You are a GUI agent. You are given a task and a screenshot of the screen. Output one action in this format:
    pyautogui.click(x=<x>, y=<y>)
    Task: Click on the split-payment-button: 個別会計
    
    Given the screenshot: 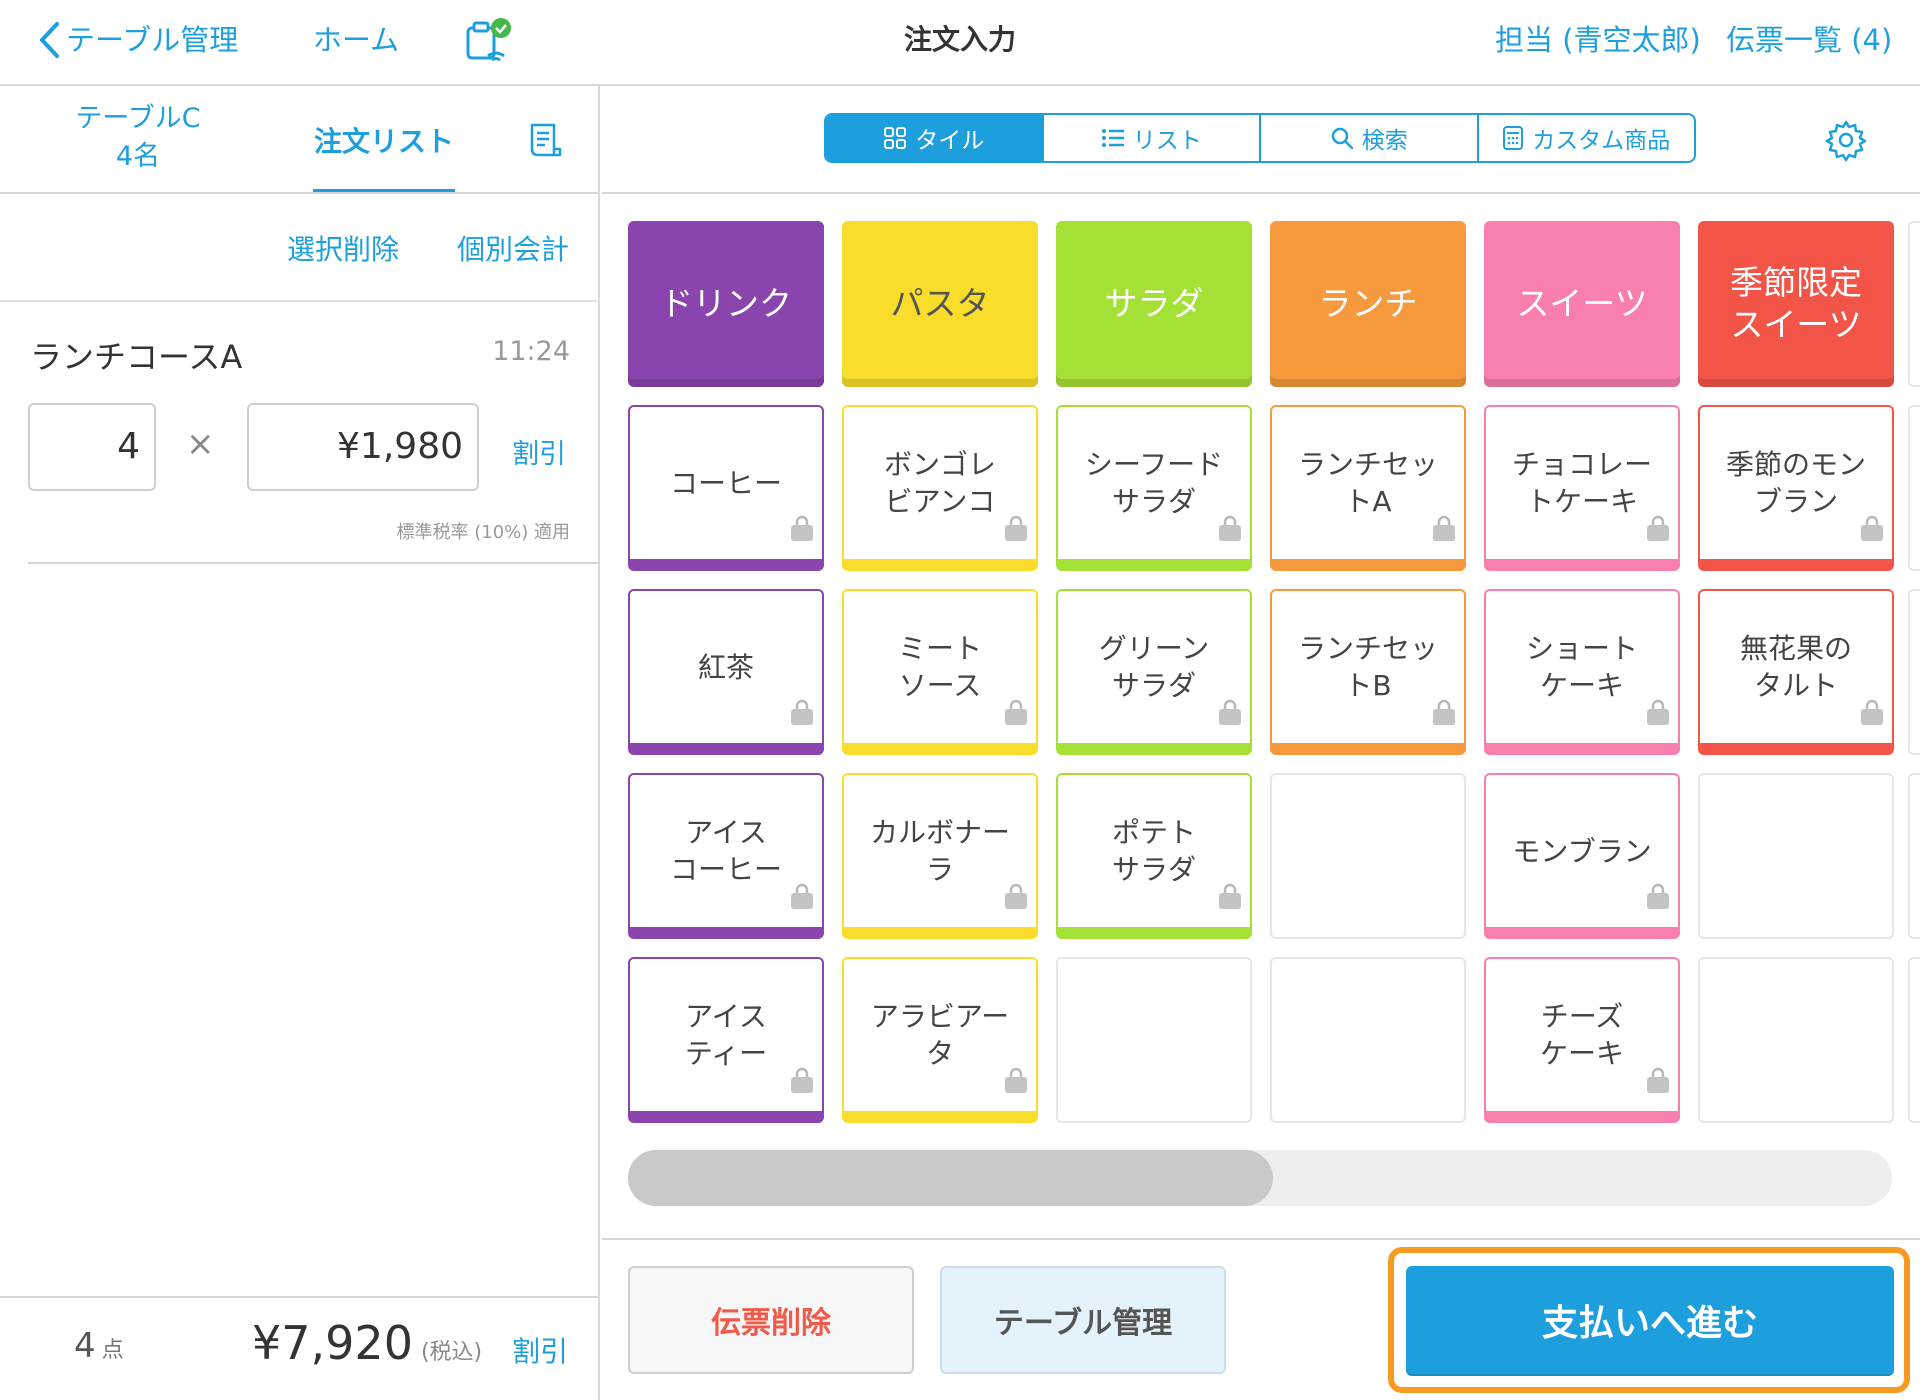 What is the action you would take?
    pyautogui.click(x=513, y=248)
    